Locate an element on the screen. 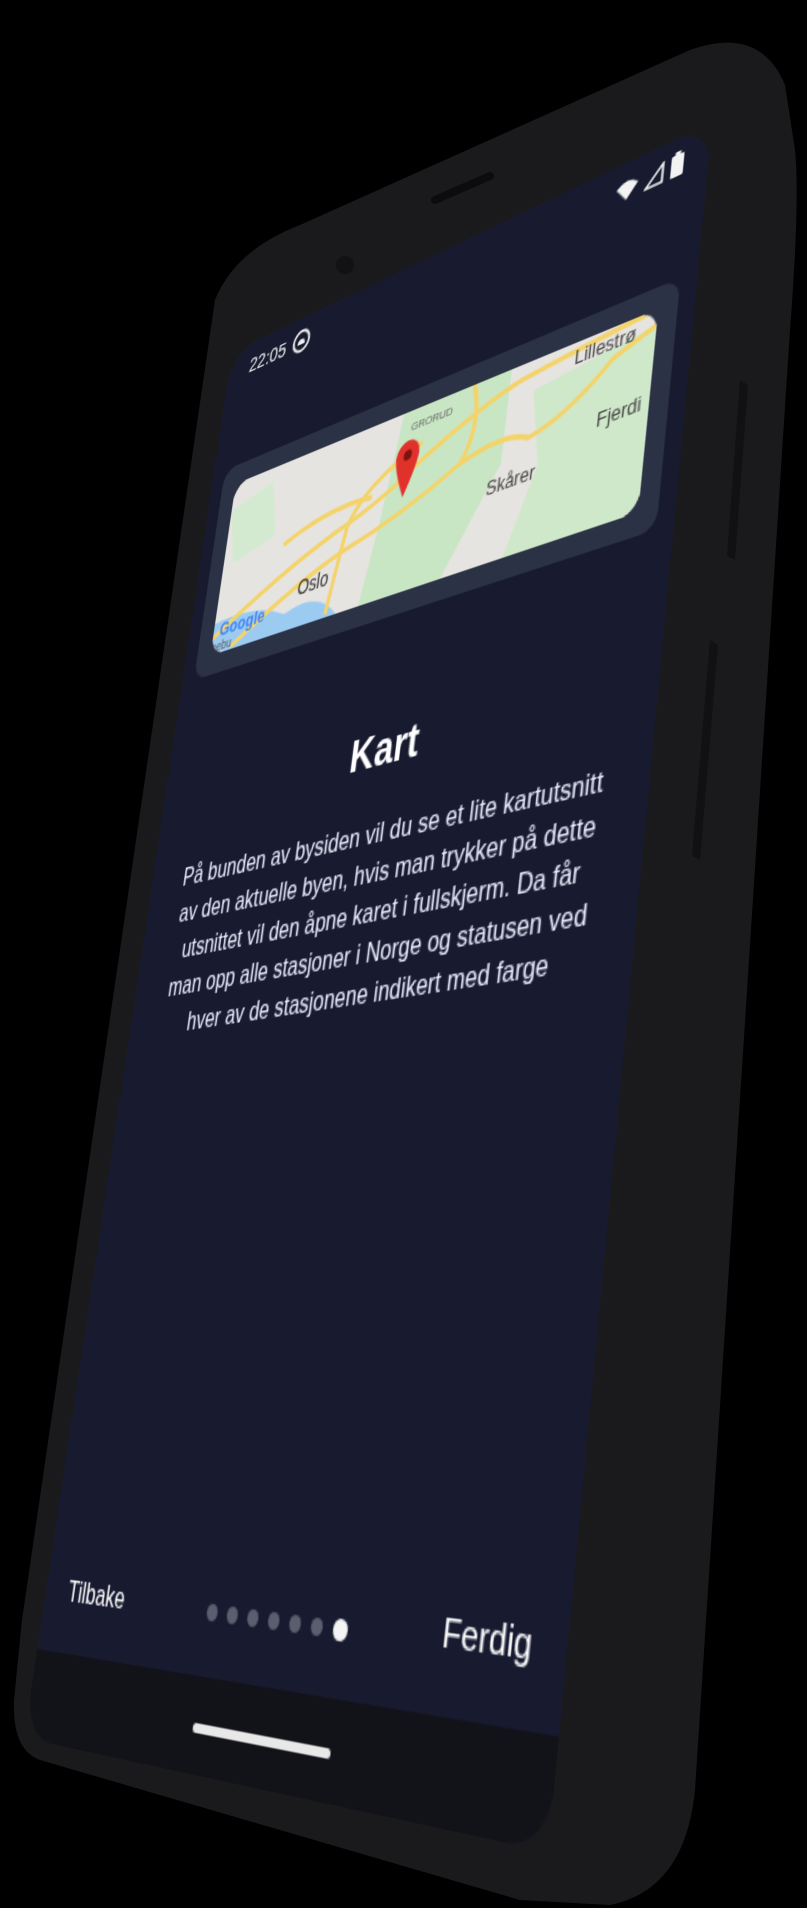 This screenshot has width=807, height=1908. wifi-icon is located at coordinates (627, 190).